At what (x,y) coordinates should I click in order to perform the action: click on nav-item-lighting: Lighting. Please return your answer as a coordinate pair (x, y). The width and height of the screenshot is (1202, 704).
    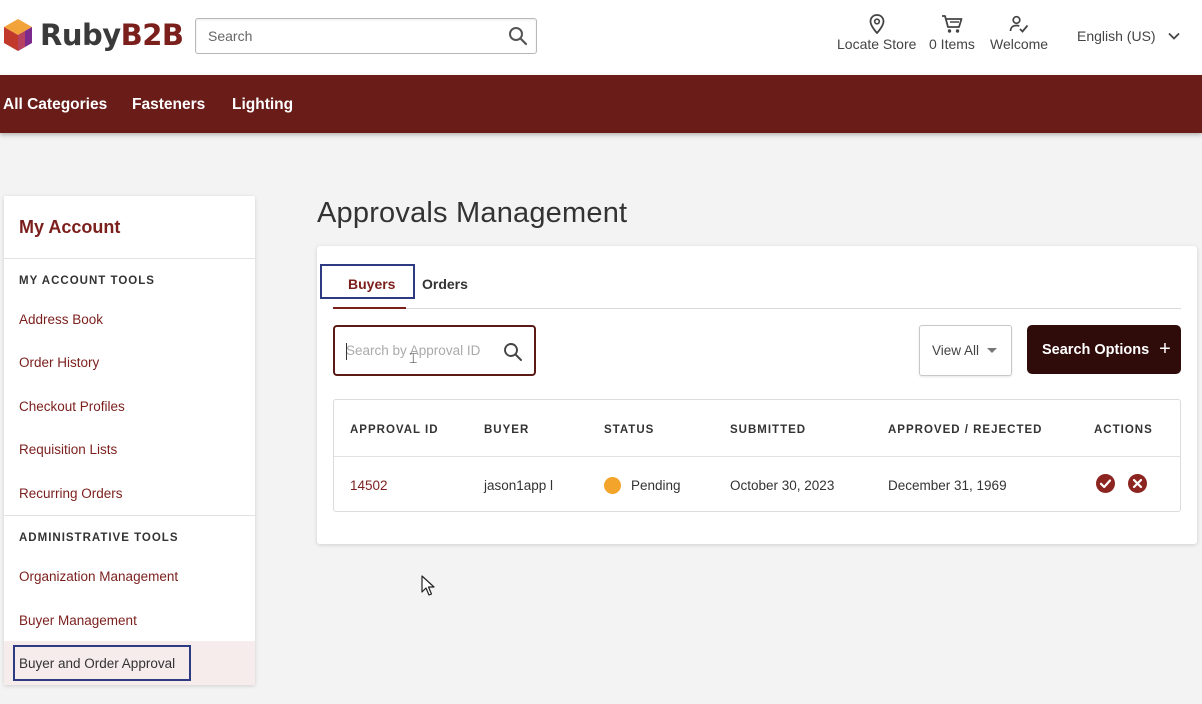
    Looking at the image, I should click on (262, 105).